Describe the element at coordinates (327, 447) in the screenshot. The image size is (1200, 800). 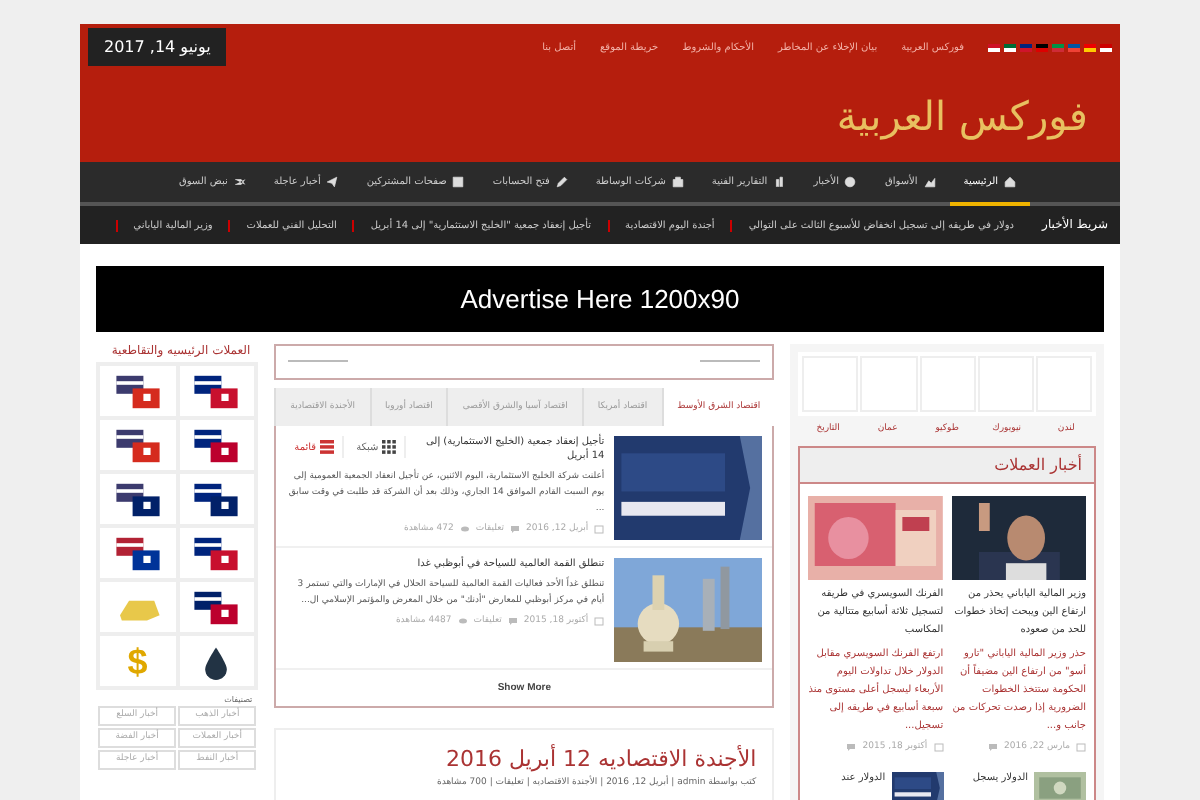
I see `list-icon` at that location.